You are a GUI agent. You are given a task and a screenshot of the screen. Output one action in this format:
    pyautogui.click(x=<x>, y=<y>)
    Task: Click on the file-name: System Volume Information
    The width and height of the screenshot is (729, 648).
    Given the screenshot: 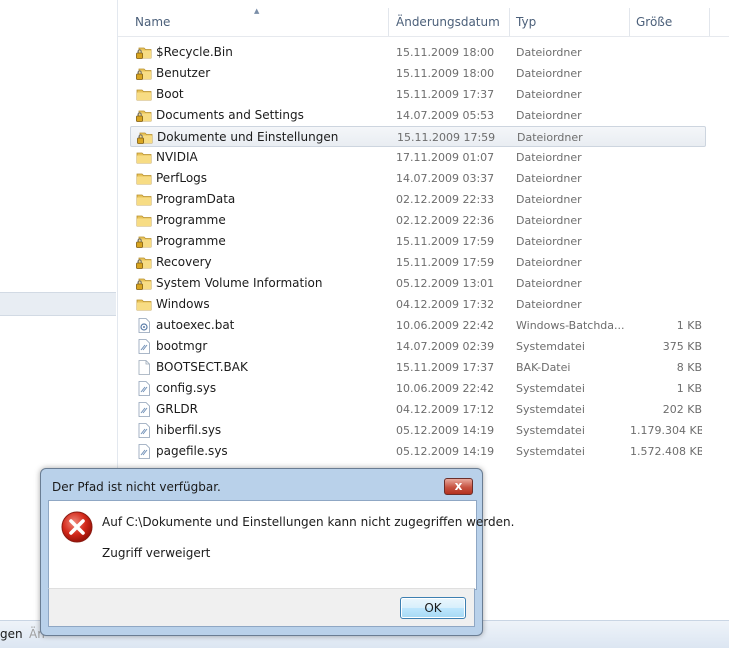 What is the action you would take?
    pyautogui.click(x=239, y=283)
    